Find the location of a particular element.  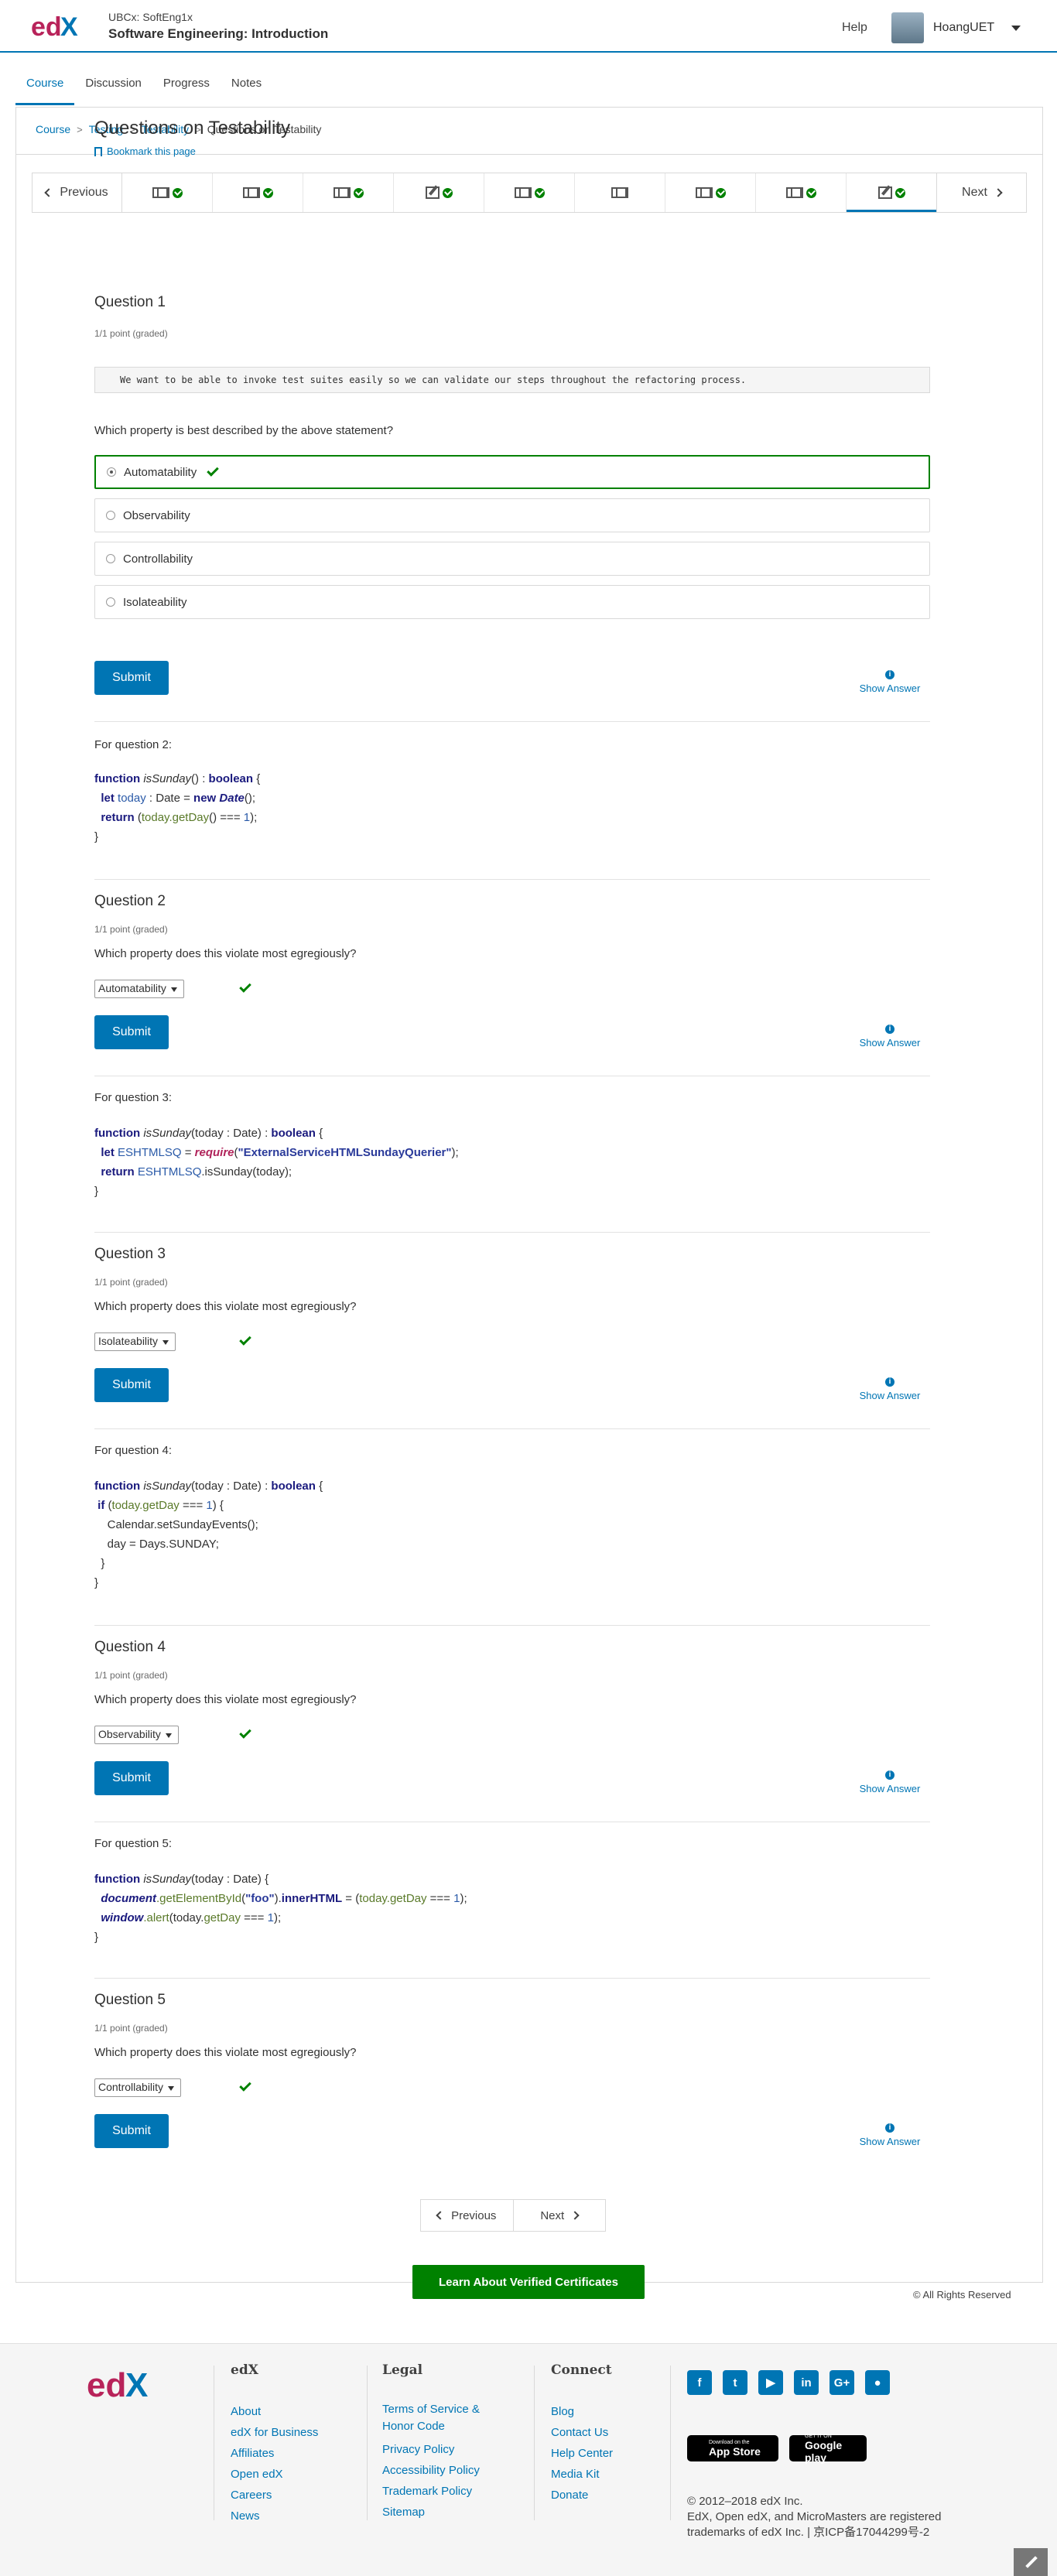

verified-certificates-button: Learn About Verified Certificates is located at coordinates (528, 2282).